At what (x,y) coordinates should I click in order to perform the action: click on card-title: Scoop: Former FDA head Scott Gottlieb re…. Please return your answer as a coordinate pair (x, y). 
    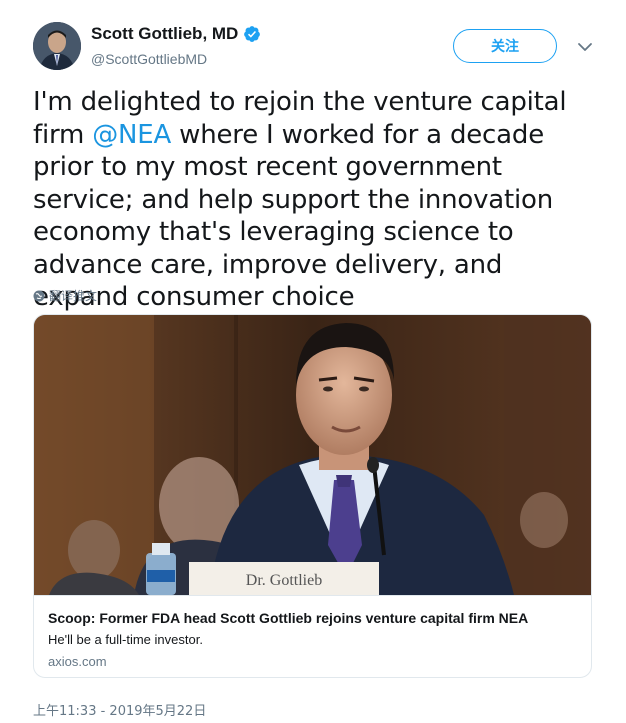
    Looking at the image, I should click on (288, 618).